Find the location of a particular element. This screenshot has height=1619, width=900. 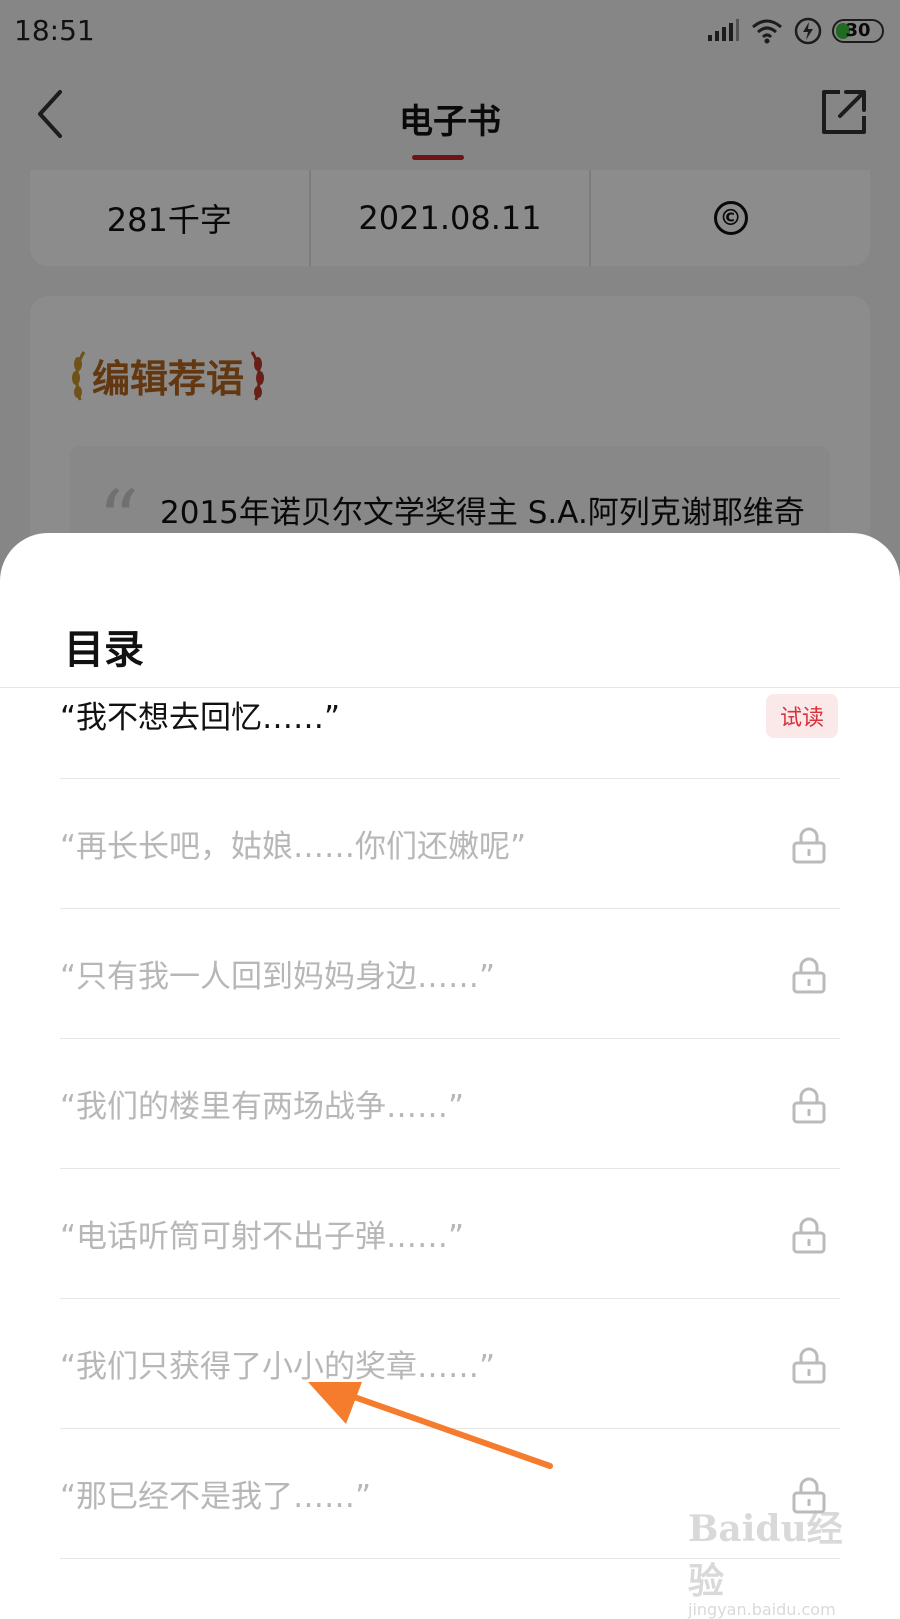

toc-item-label: “电话听筒可射不出子弹……” is located at coordinates (262, 1237).